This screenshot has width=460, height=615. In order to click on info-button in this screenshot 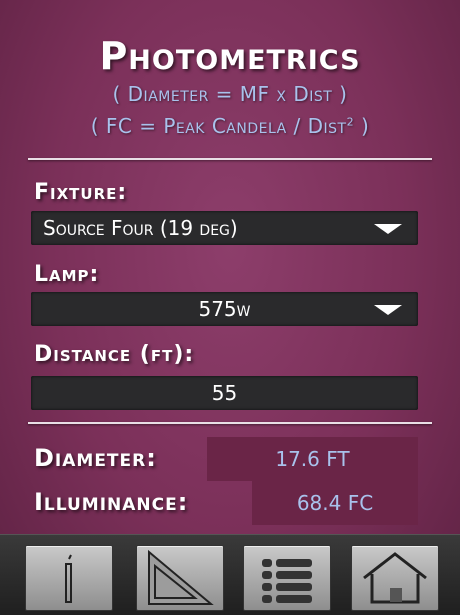, I will do `click(69, 578)`.